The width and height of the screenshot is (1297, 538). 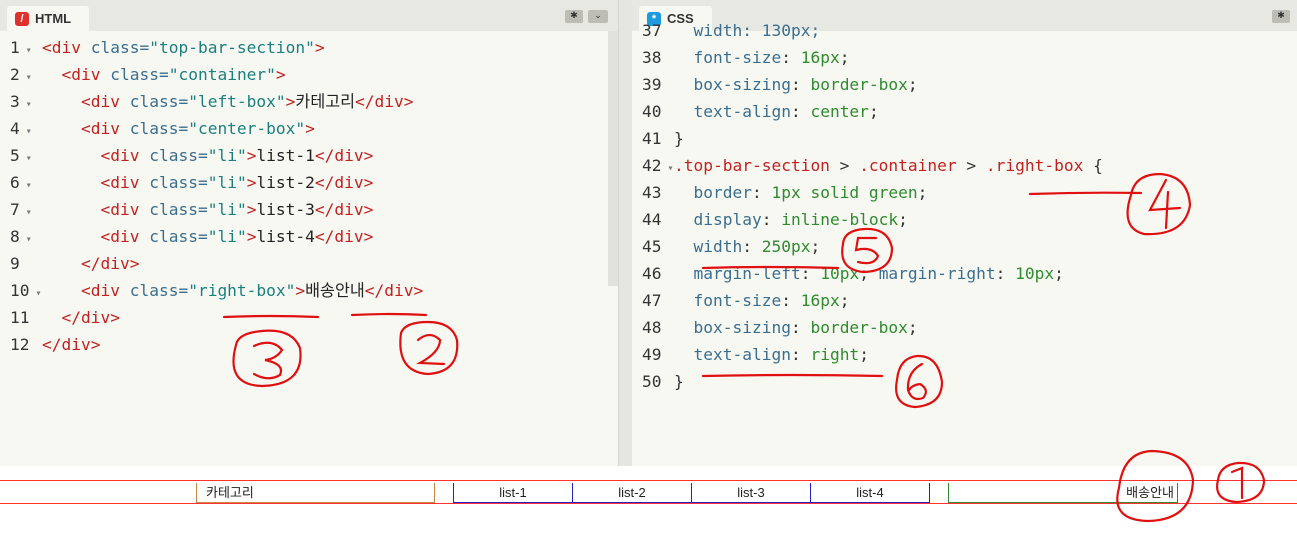 I want to click on line-number: 38, so click(x=652, y=57).